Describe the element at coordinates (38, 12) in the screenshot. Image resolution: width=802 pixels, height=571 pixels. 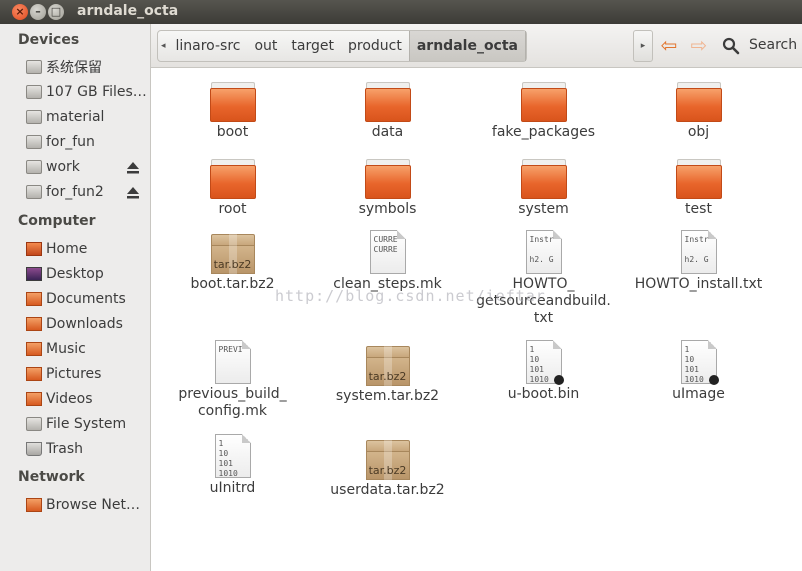
I see `minimize-window-button: –` at that location.